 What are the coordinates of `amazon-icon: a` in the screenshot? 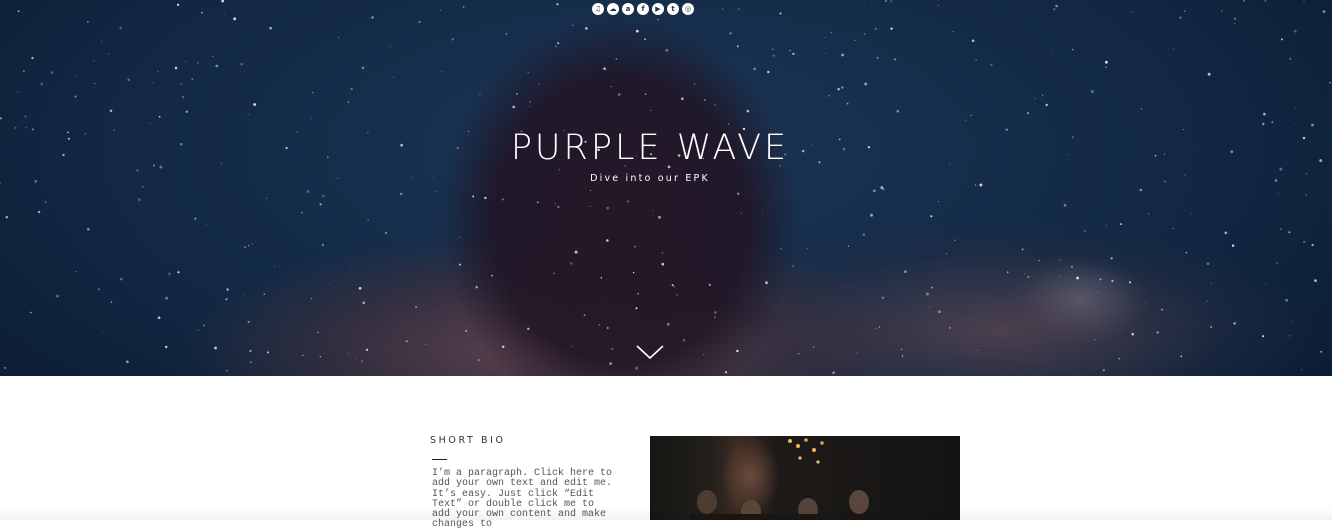 It's located at (628, 9).